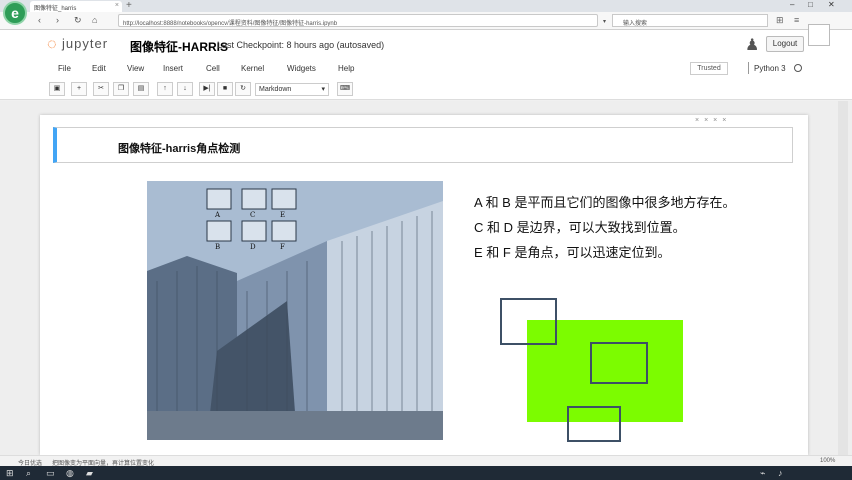 The height and width of the screenshot is (480, 852). What do you see at coordinates (796, 20) in the screenshot?
I see `menu-icon: ≡` at bounding box center [796, 20].